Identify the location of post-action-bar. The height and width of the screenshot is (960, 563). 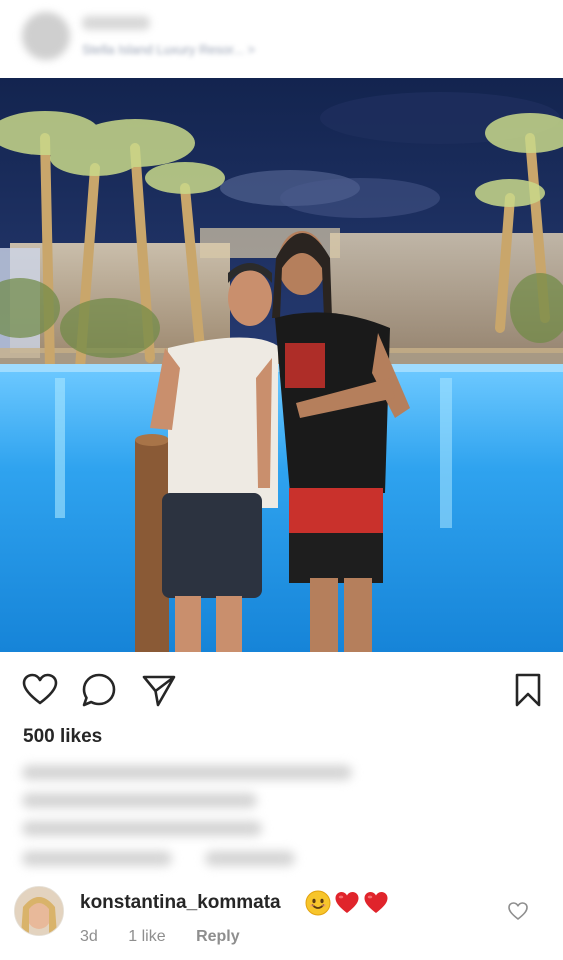
(281, 689).